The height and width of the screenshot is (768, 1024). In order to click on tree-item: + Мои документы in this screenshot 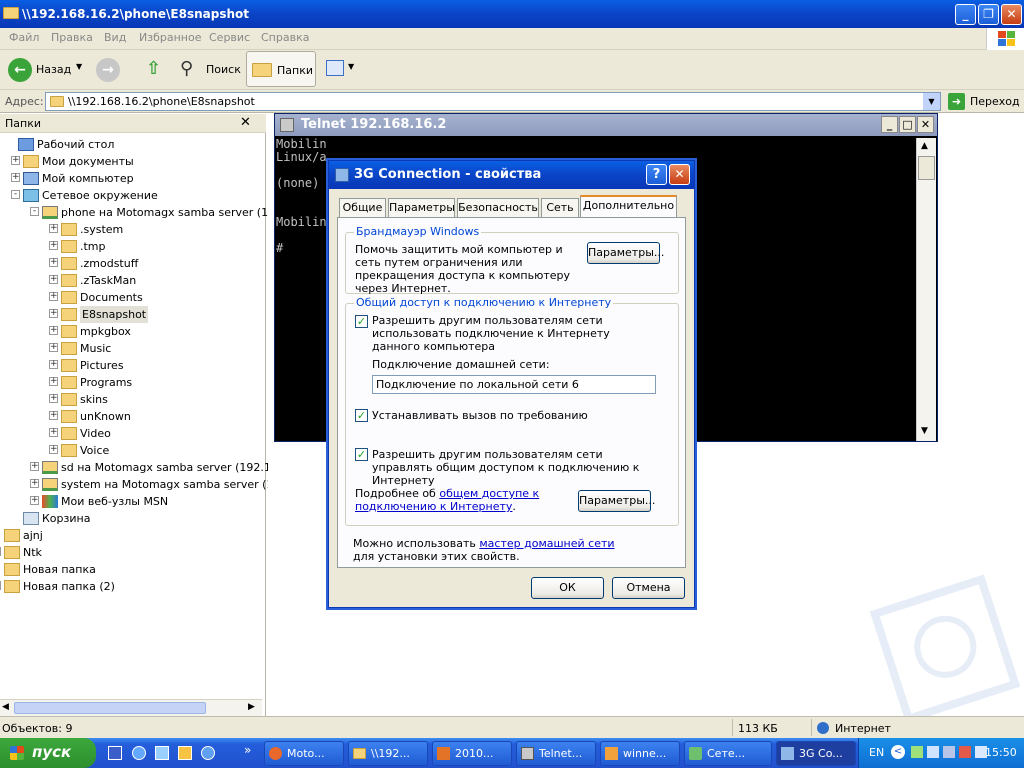, I will do `click(131, 161)`.